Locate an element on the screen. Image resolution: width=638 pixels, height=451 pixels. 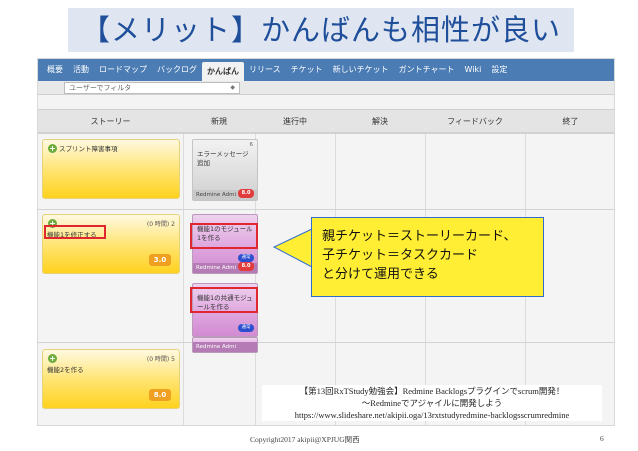
task-assignee: Redmine Admi is located at coordinates (225, 347).